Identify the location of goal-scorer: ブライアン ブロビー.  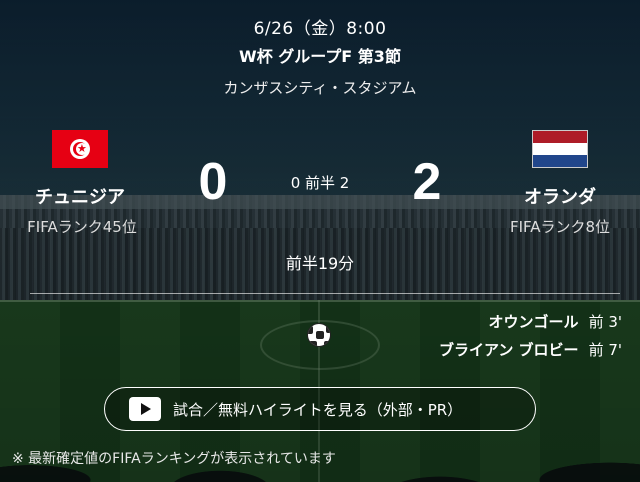
(508, 350).